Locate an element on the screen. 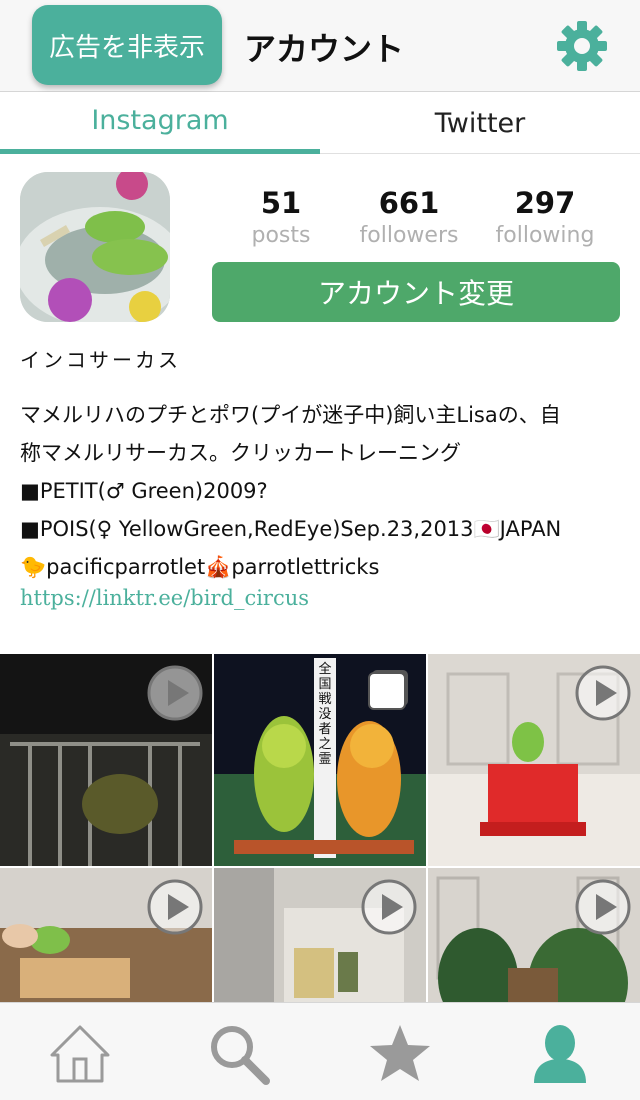 This screenshot has width=640, height=1100. user-icon is located at coordinates (560, 1053).